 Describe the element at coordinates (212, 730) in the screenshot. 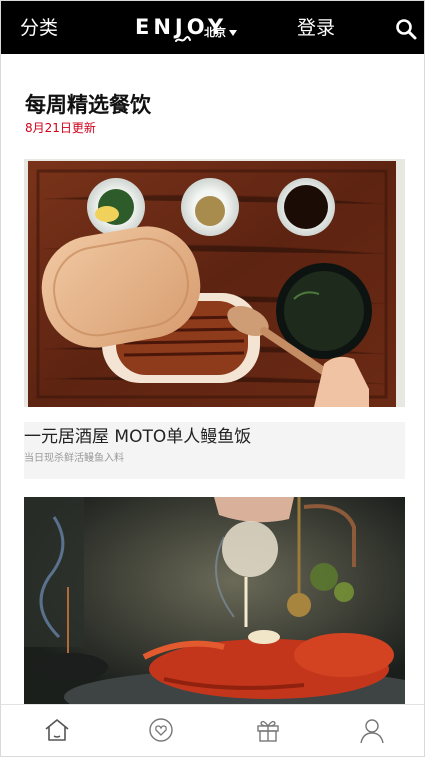

I see `bottom-tab-bar` at that location.